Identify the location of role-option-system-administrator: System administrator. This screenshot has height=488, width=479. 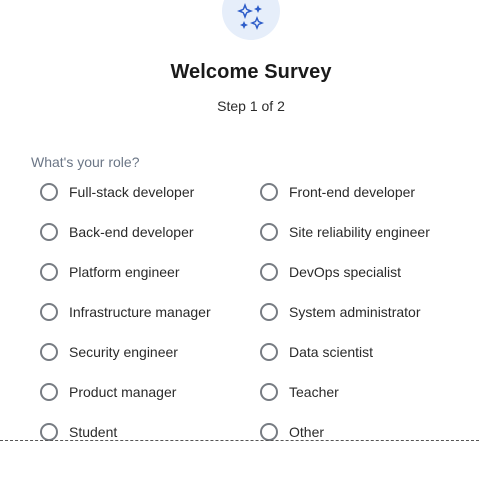
(340, 312).